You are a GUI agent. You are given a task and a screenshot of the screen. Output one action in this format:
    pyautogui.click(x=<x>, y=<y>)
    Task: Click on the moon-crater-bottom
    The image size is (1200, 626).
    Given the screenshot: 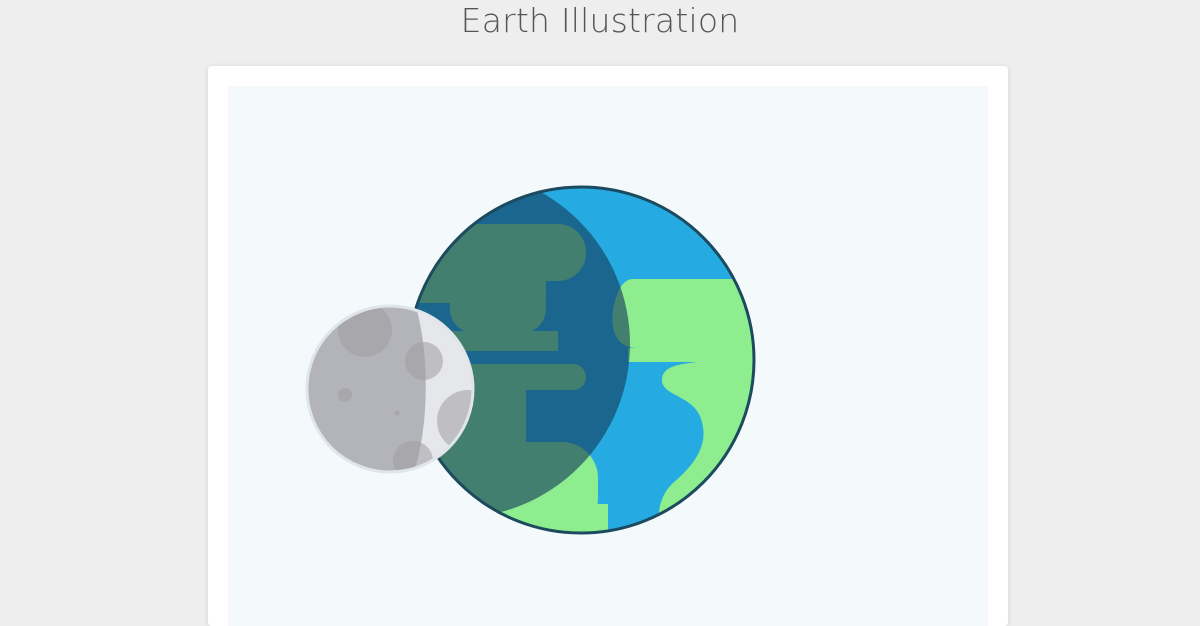 What is the action you would take?
    pyautogui.click(x=413, y=456)
    